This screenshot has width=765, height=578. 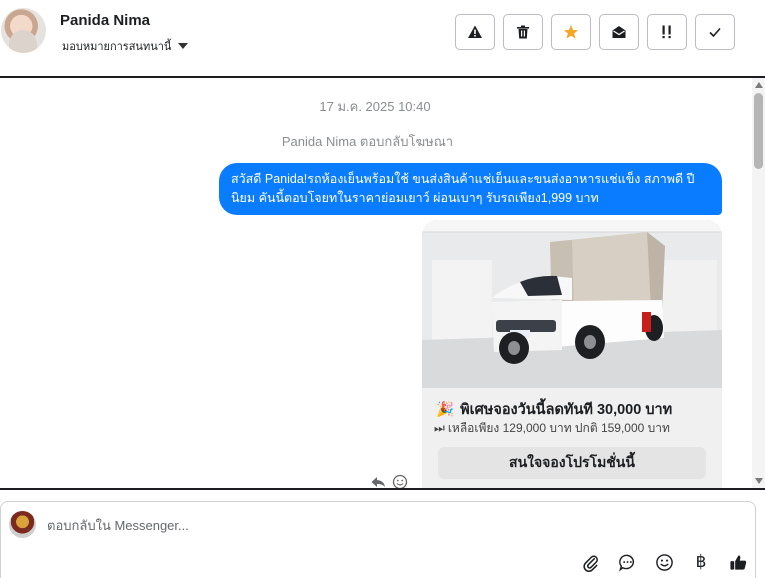 What do you see at coordinates (22, 524) in the screenshot?
I see `page-avatar` at bounding box center [22, 524].